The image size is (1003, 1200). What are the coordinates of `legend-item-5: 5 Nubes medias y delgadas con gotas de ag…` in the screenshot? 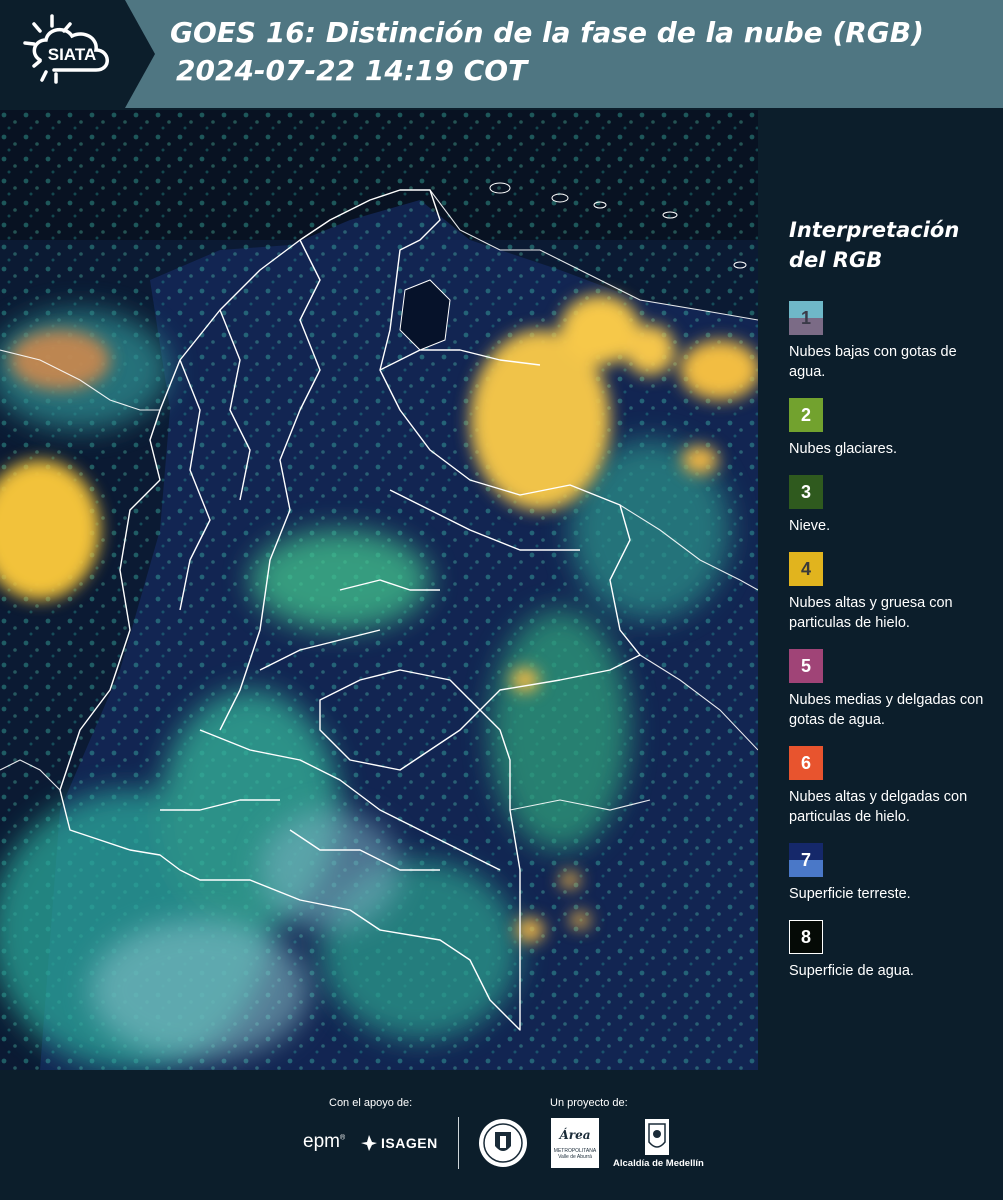 It's located at (891, 689).